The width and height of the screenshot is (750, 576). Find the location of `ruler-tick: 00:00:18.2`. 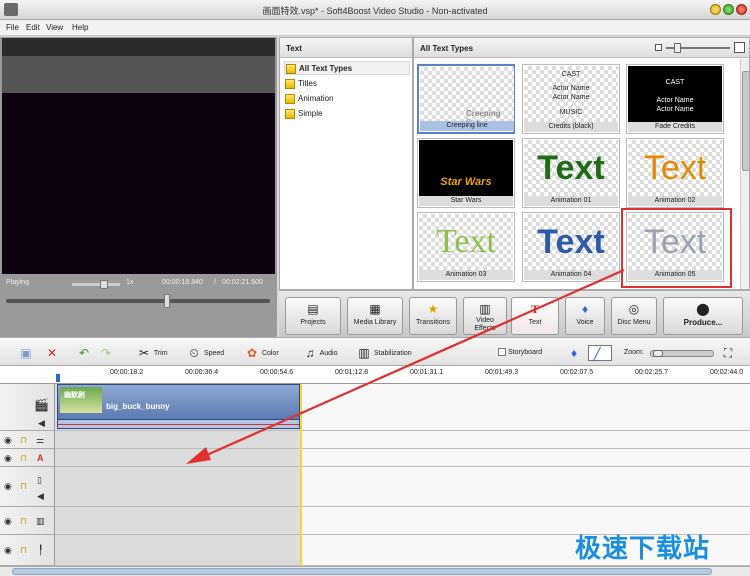

ruler-tick: 00:00:18.2 is located at coordinates (127, 372).